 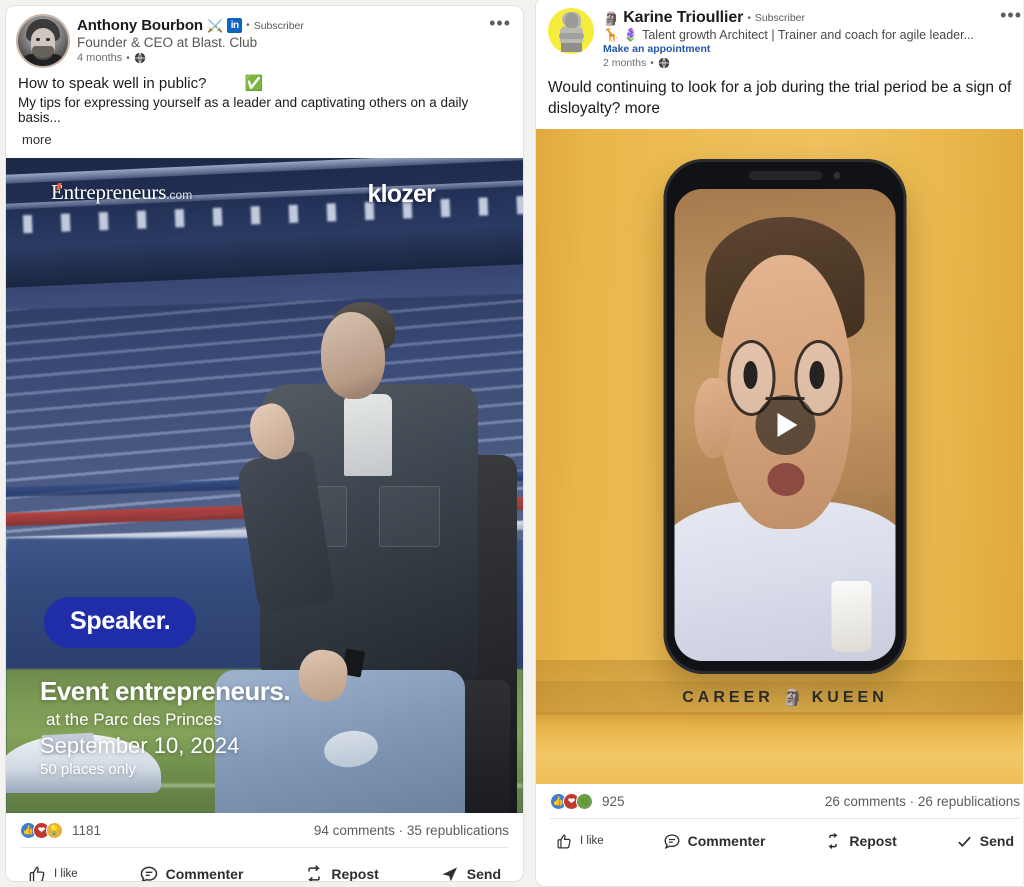 What do you see at coordinates (794, 175) in the screenshot?
I see `phone-notch` at bounding box center [794, 175].